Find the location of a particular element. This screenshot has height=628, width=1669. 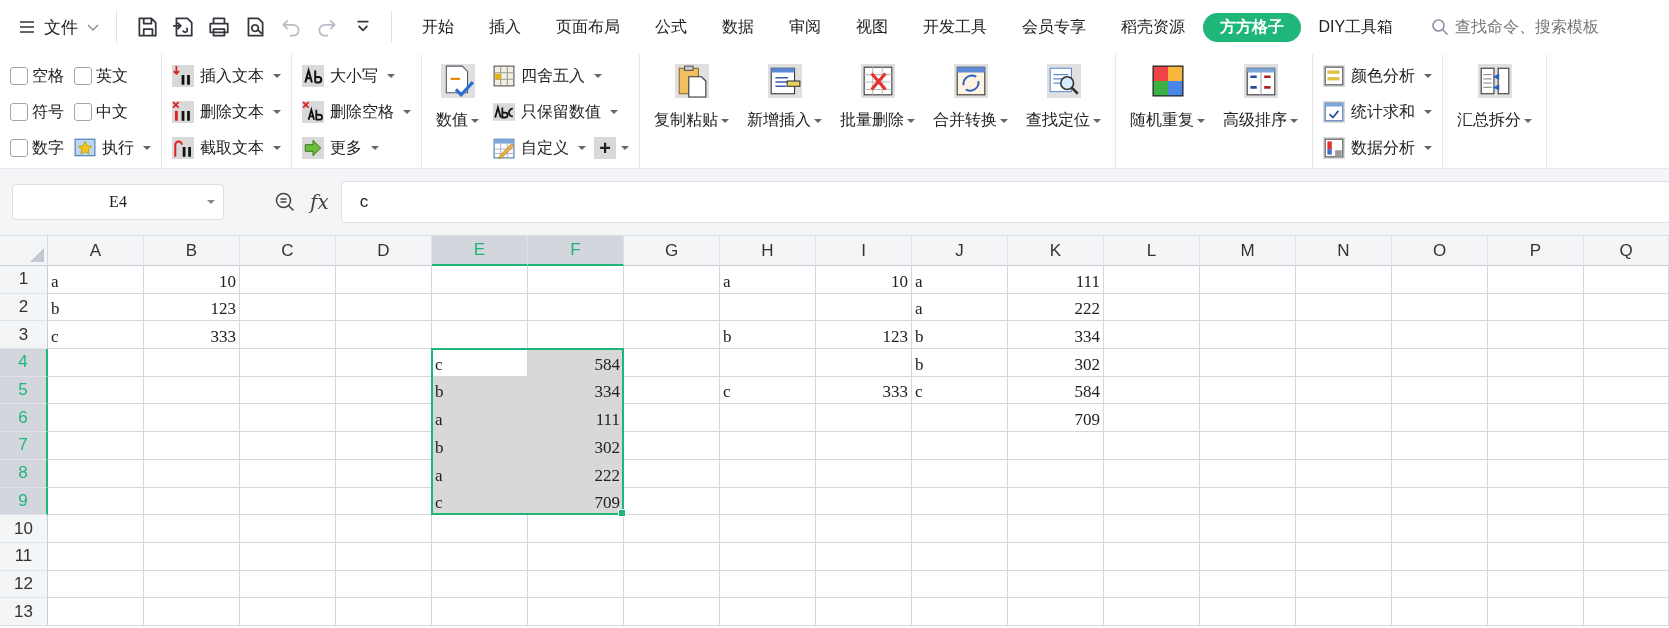

ribbon-tab: DIY工具箱 is located at coordinates (1356, 27).